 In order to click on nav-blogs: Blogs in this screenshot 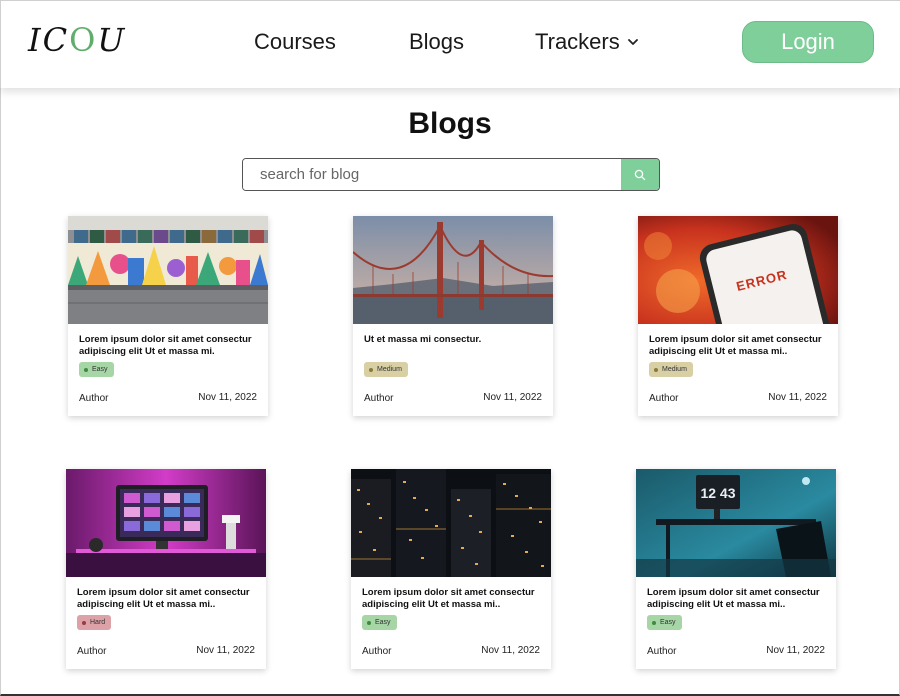, I will do `click(436, 42)`.